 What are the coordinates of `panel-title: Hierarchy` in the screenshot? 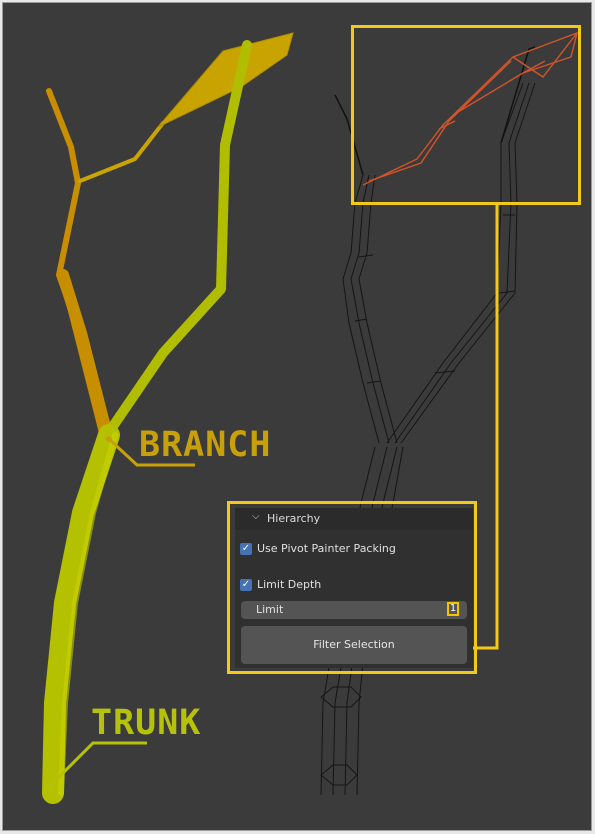 It's located at (294, 518).